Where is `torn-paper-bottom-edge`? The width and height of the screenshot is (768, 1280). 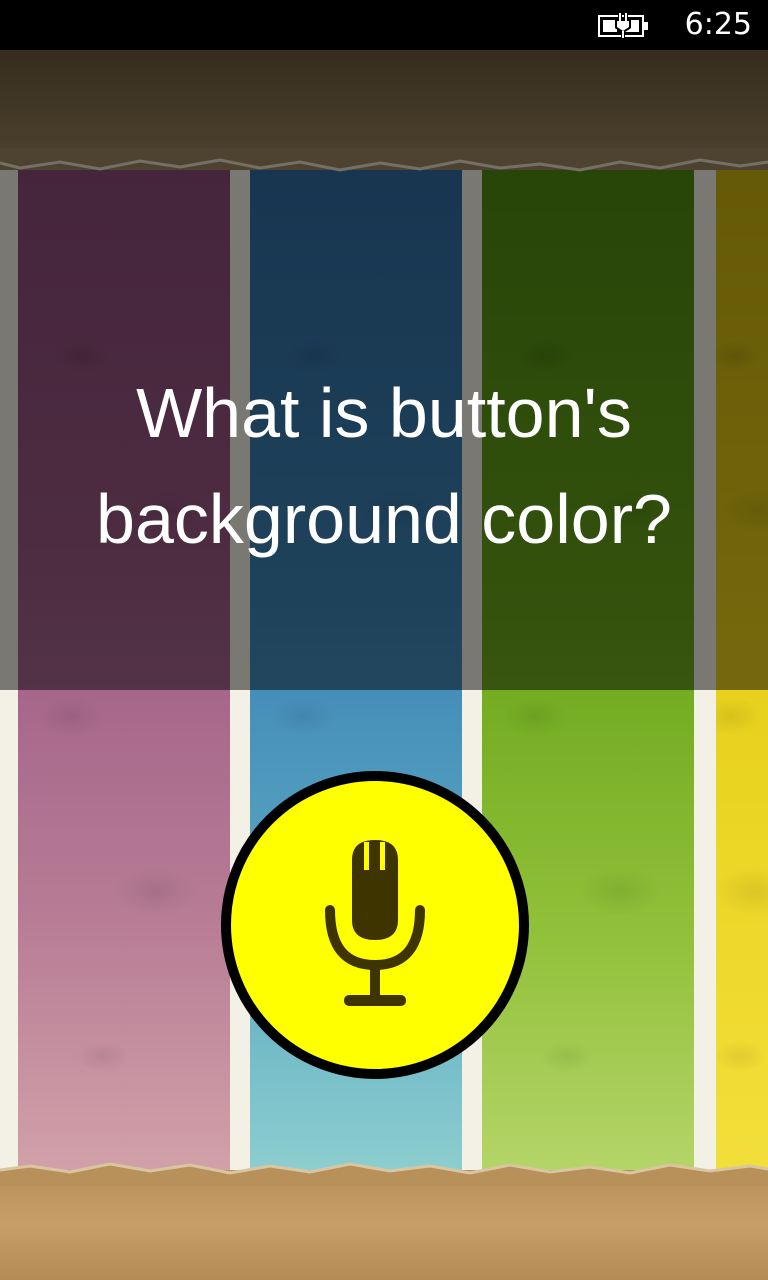 torn-paper-bottom-edge is located at coordinates (384, 1174).